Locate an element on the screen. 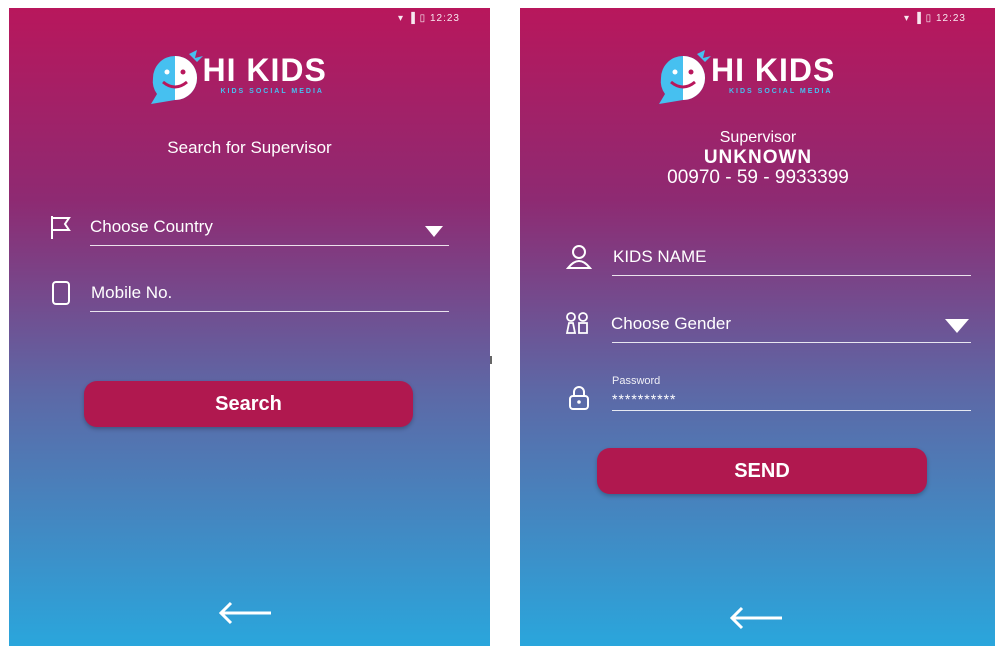 Image resolution: width=995 pixels, height=648 pixels. search-button: Search is located at coordinates (248, 404).